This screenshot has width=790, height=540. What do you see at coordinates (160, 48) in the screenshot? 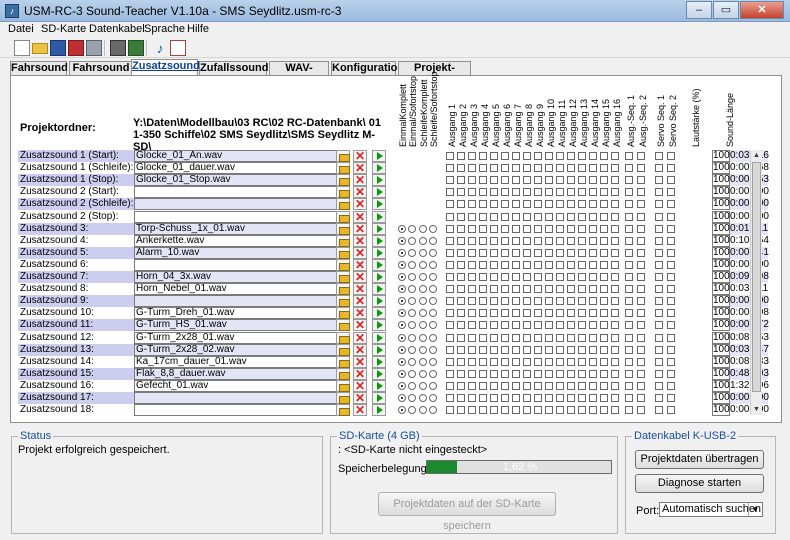
I see `music-note-icon: ♪` at bounding box center [160, 48].